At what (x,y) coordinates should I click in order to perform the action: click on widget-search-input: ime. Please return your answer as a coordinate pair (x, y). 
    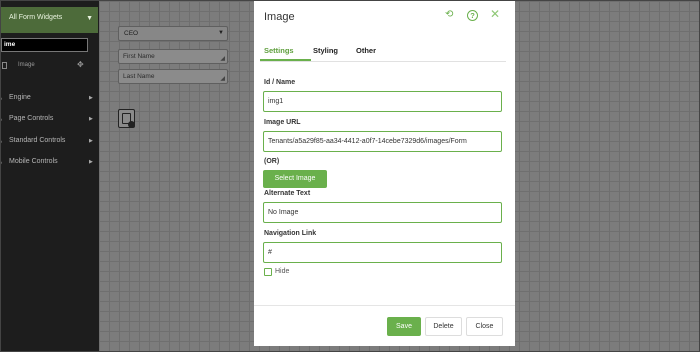
    Looking at the image, I should click on (44, 45).